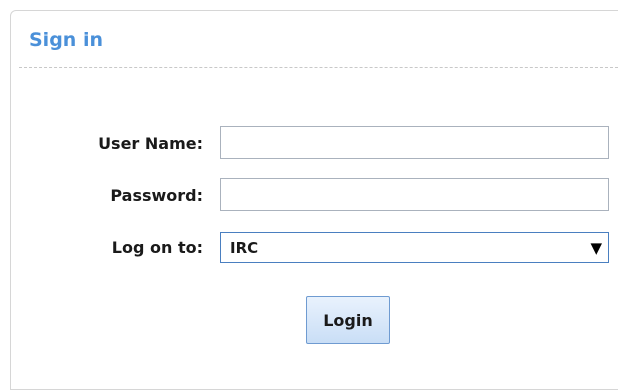  Describe the element at coordinates (157, 247) in the screenshot. I see `logon-label: Log on to:` at that location.